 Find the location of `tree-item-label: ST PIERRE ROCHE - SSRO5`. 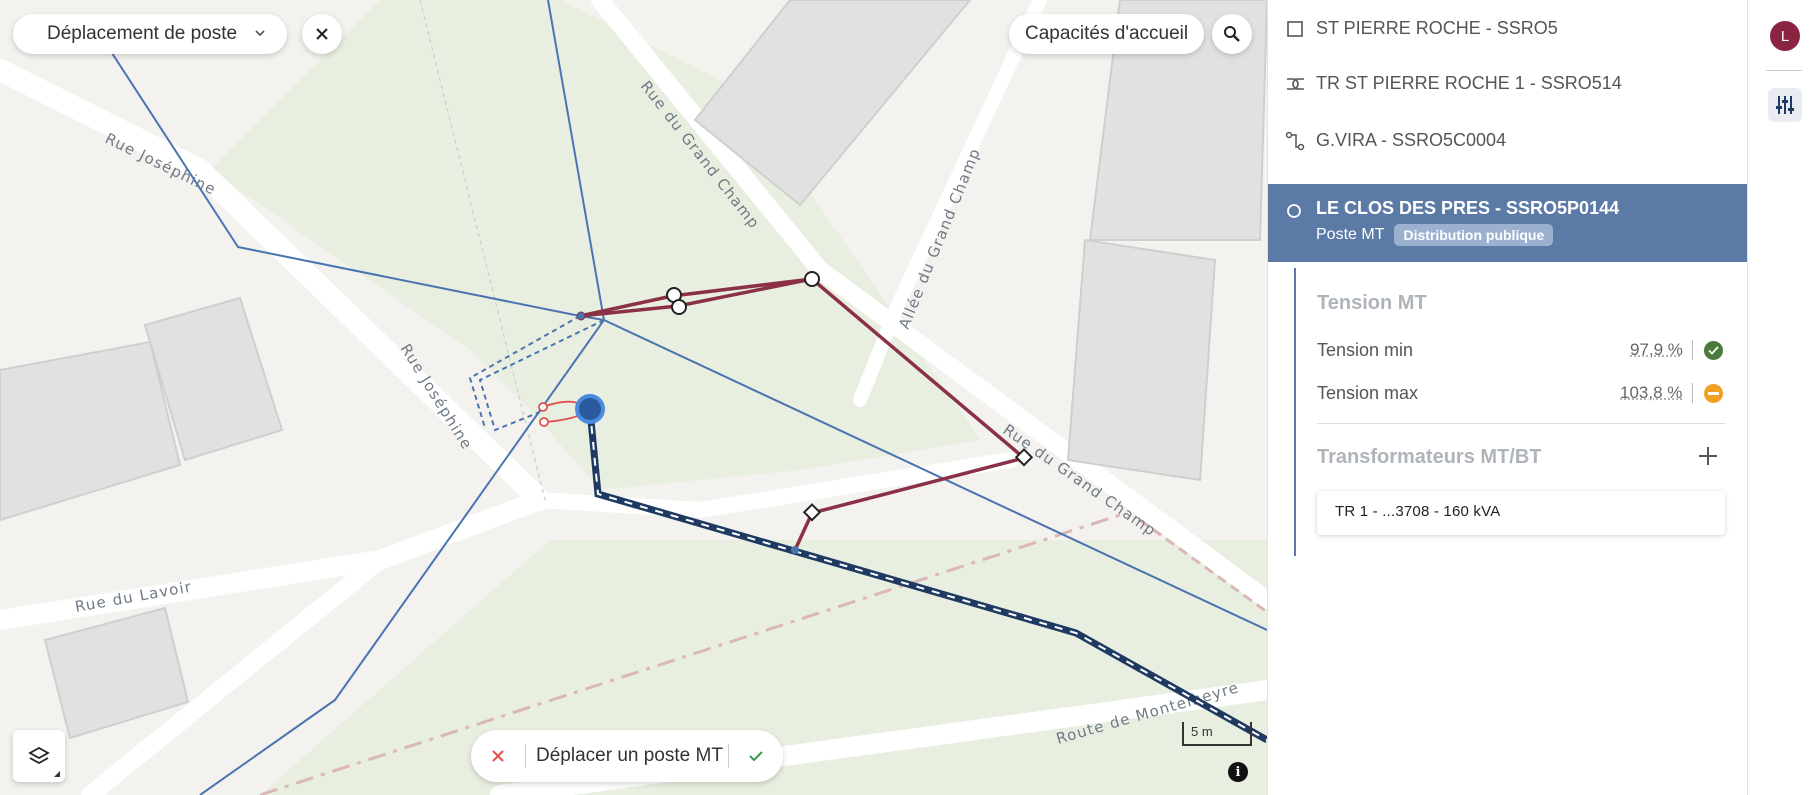

tree-item-label: ST PIERRE ROCHE - SSRO5 is located at coordinates (1437, 28).